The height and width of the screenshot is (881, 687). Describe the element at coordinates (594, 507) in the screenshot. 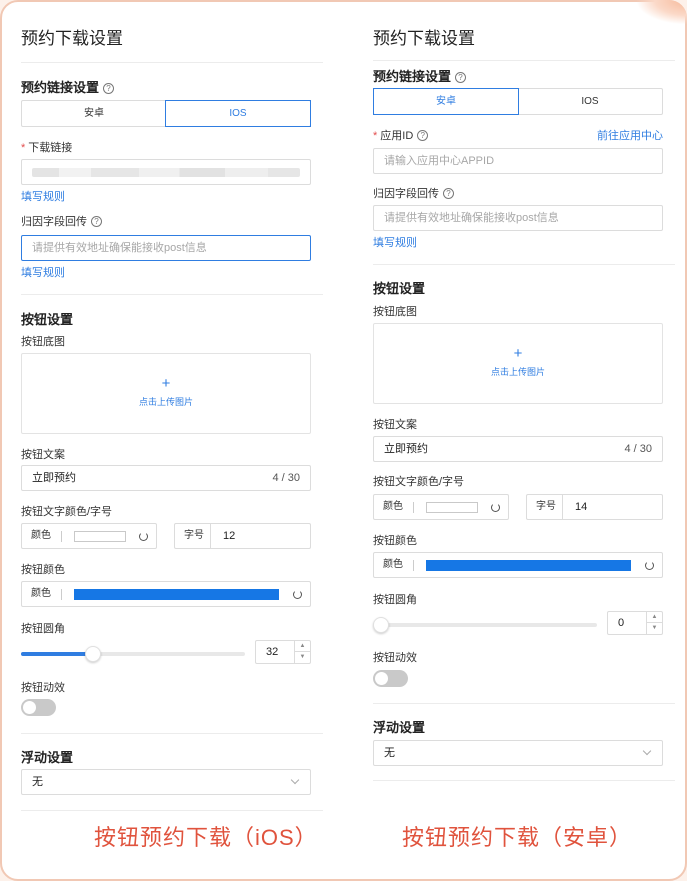

I see `font-size-input: 字号 14` at that location.